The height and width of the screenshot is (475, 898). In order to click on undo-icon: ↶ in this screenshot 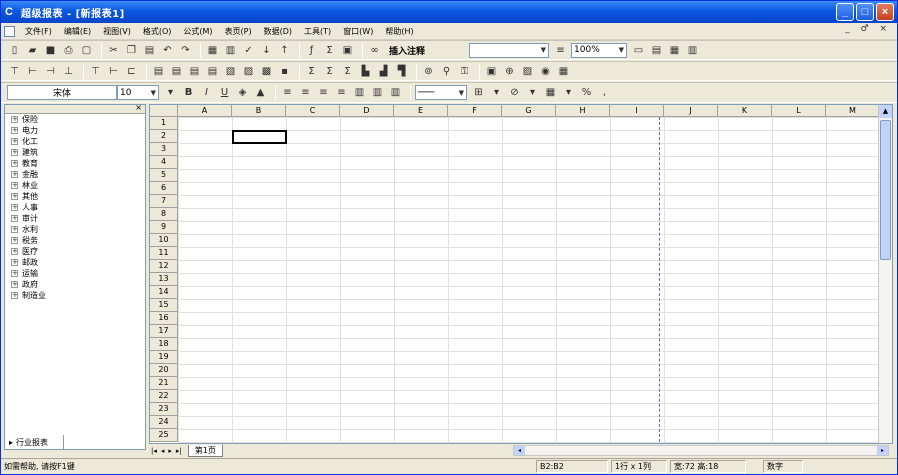, I will do `click(167, 50)`.